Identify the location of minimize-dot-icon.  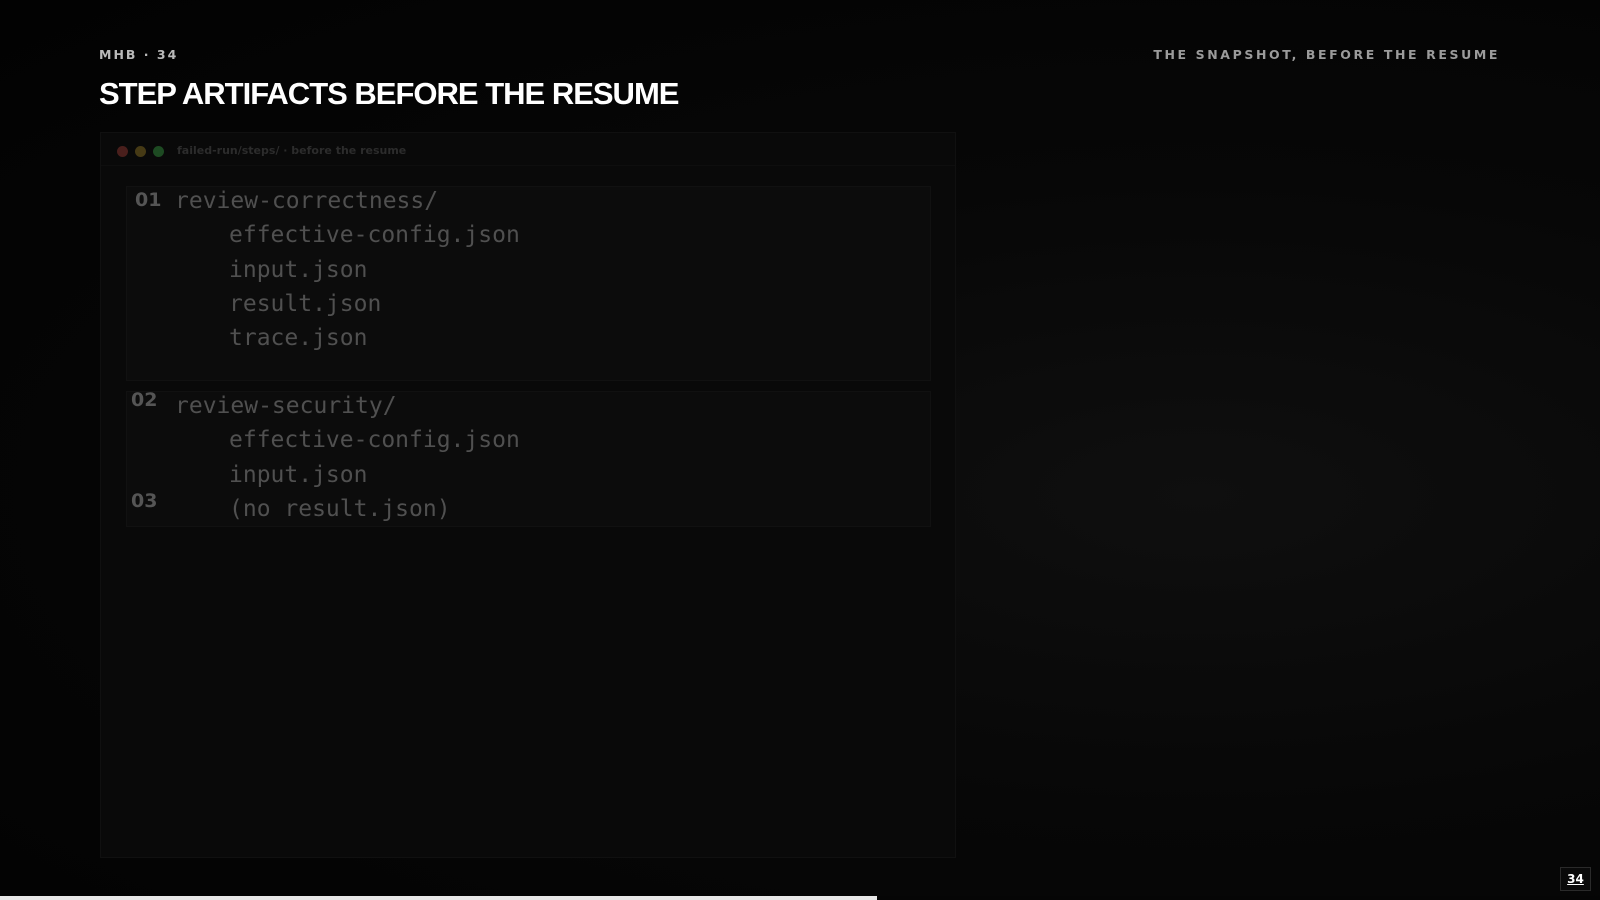
(140, 151).